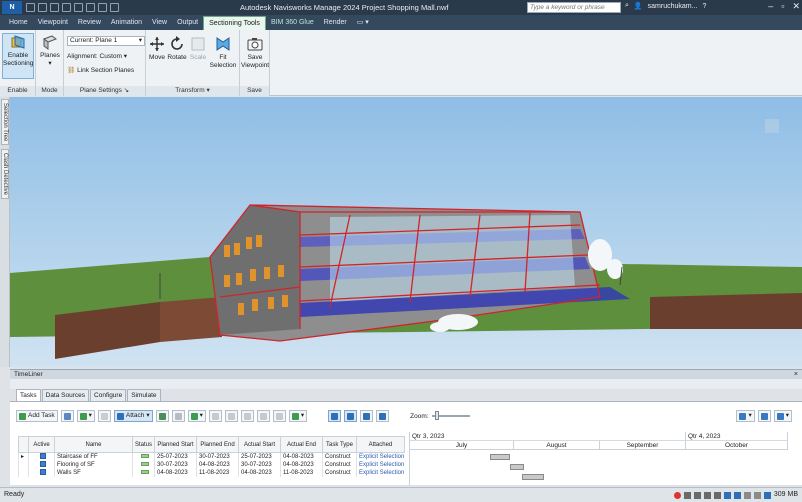 Image resolution: width=802 pixels, height=502 pixels. What do you see at coordinates (770, 6) in the screenshot?
I see `minimize-icon: –` at bounding box center [770, 6].